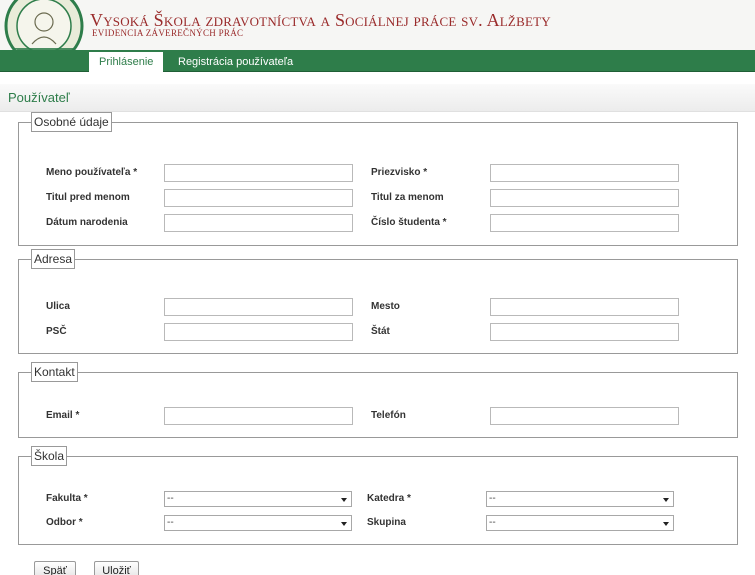  What do you see at coordinates (580, 499) in the screenshot?
I see `department-select: --` at bounding box center [580, 499].